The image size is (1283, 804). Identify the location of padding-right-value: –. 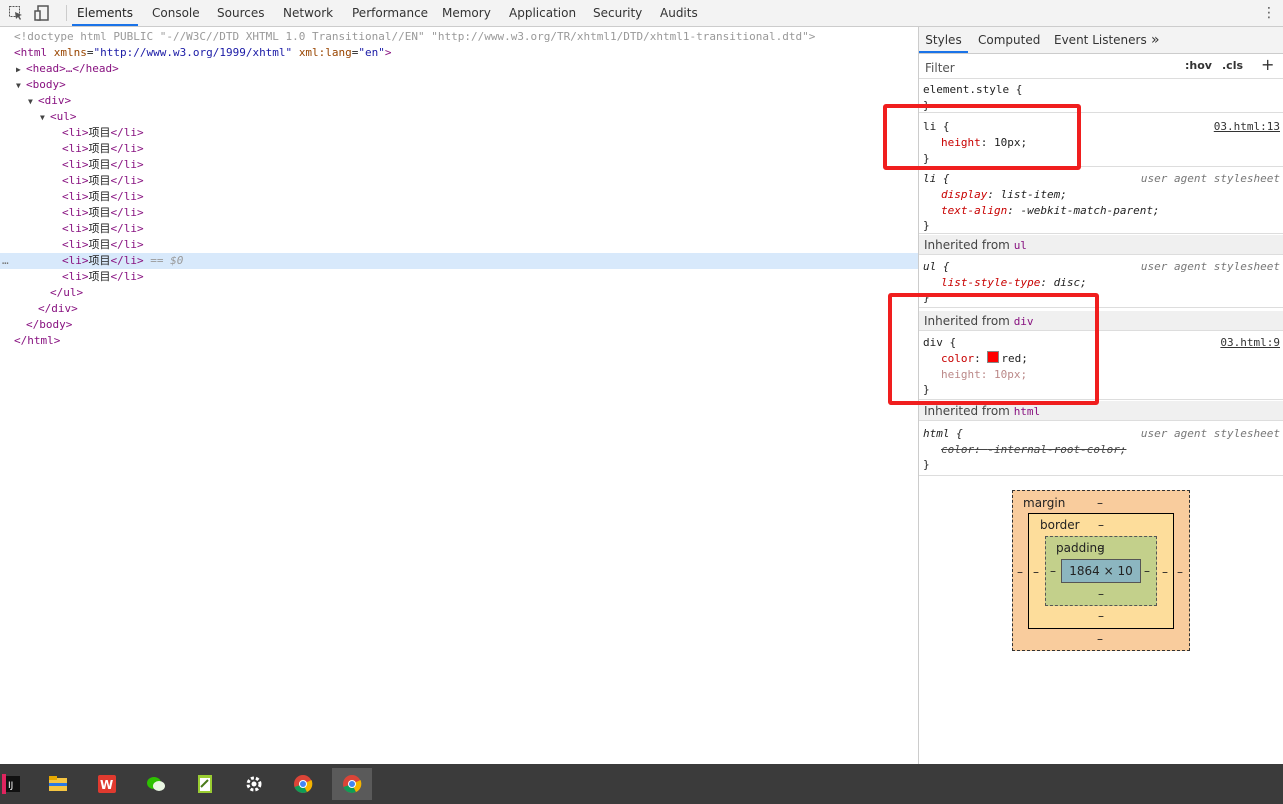
(1147, 571).